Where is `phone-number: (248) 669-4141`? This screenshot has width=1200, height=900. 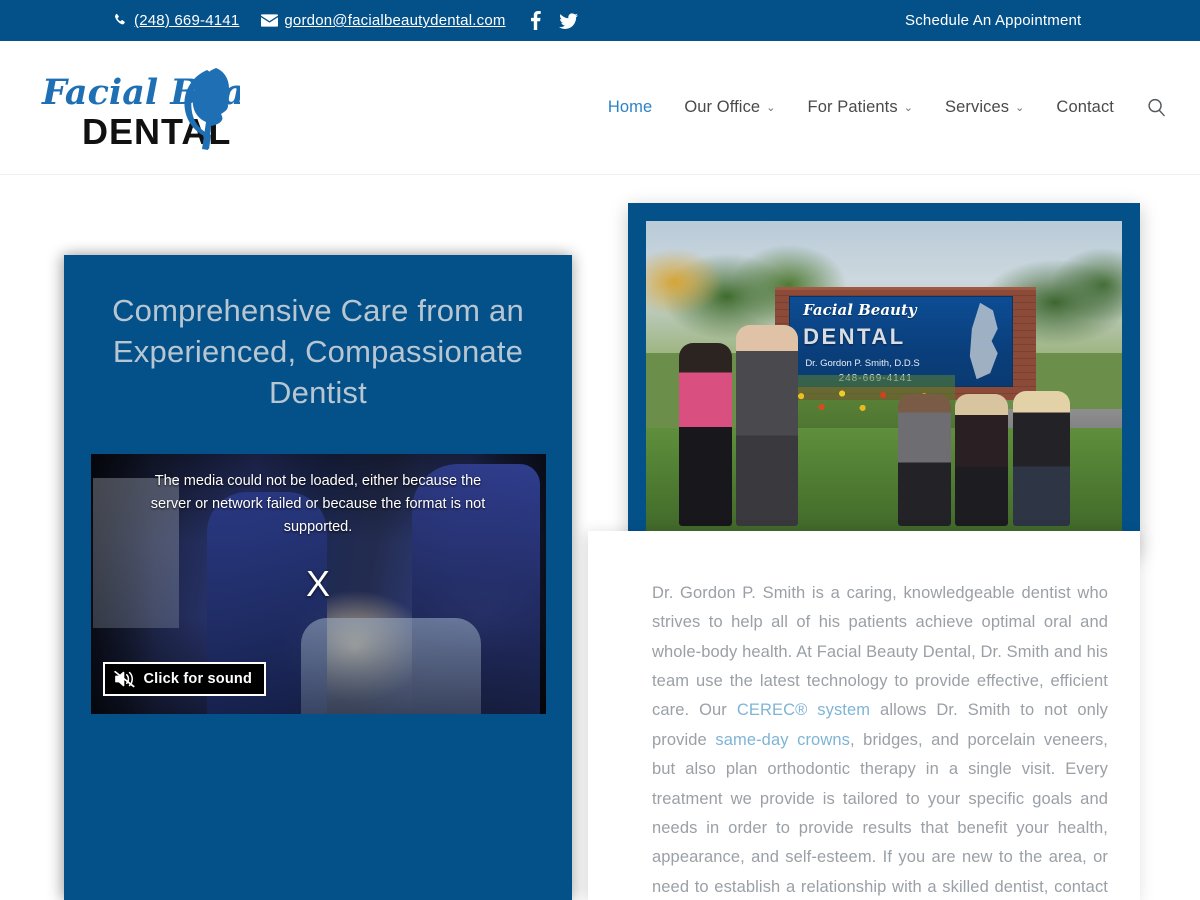 phone-number: (248) 669-4141 is located at coordinates (187, 20).